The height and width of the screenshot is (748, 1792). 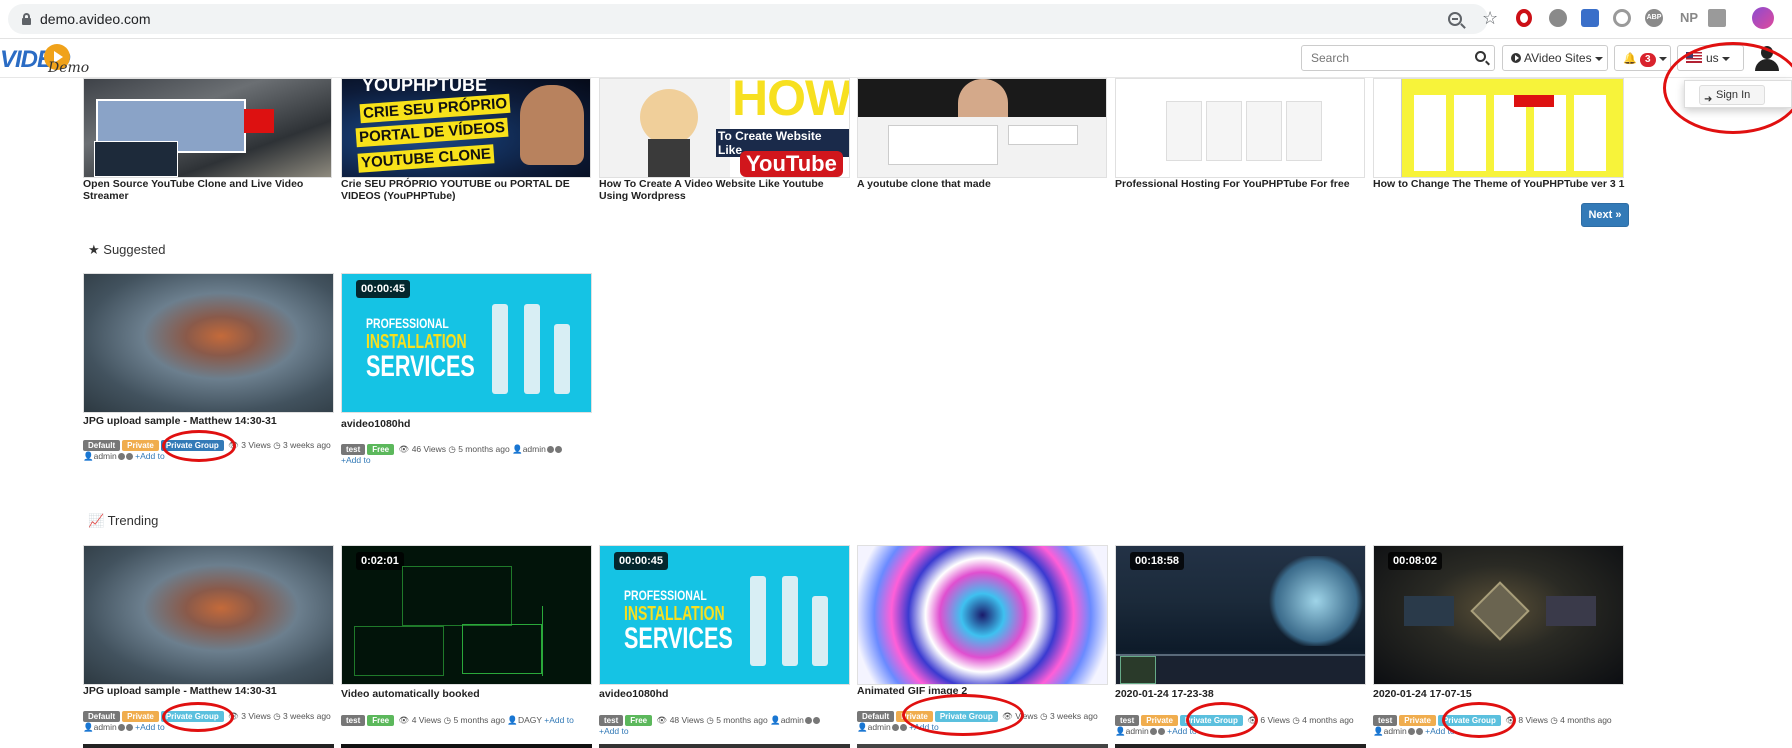 What do you see at coordinates (753, 19) in the screenshot?
I see `address-bar: demo.avideo.com ☆` at bounding box center [753, 19].